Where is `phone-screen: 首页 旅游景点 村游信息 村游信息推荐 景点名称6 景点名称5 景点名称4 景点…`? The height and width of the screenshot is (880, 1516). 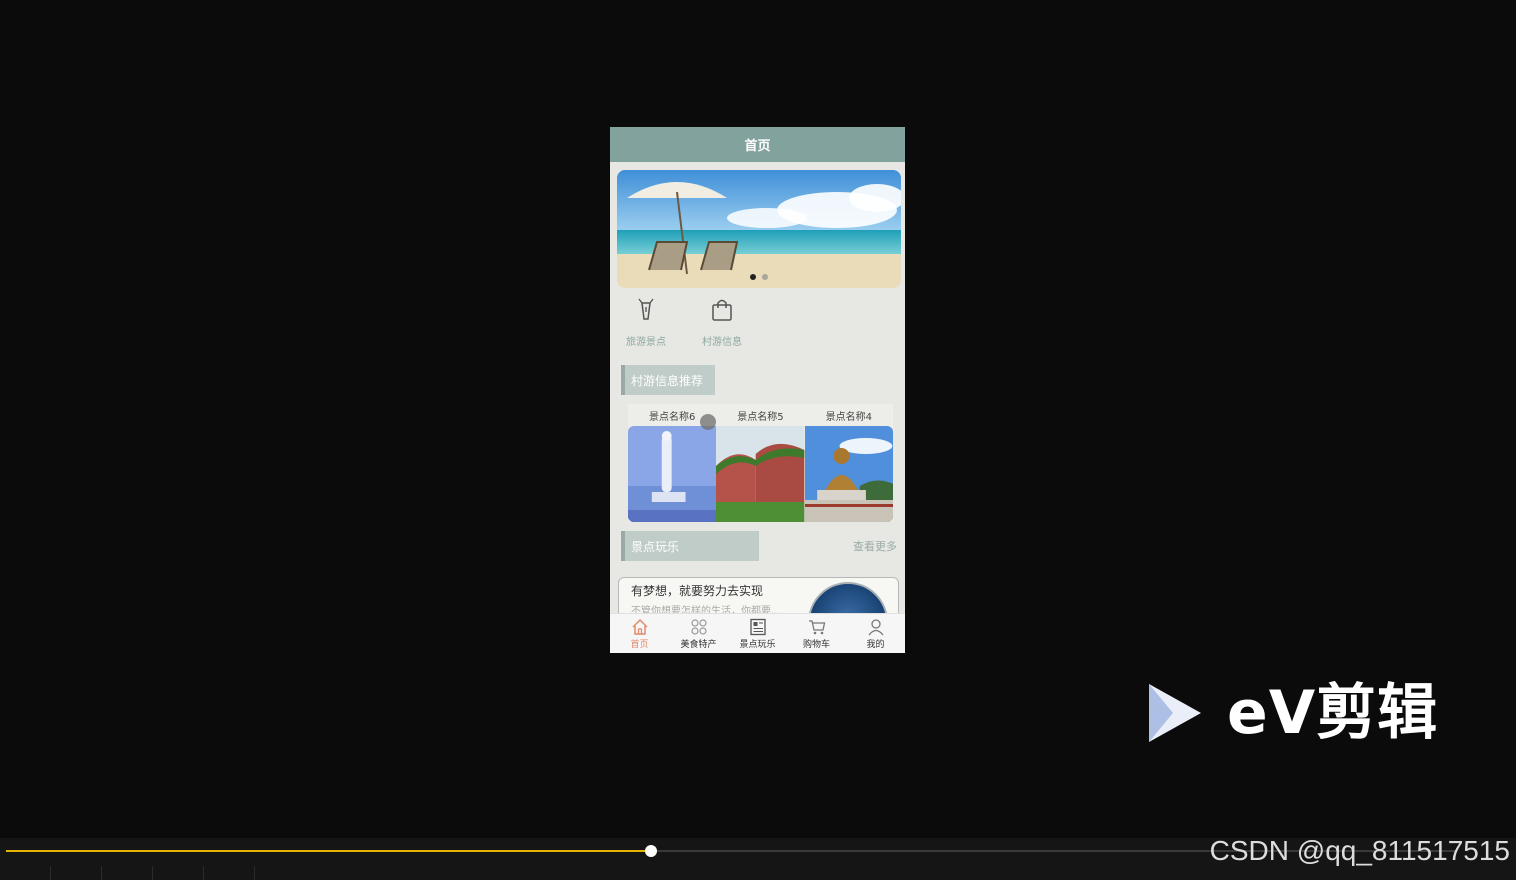 phone-screen: 首页 旅游景点 村游信息 村游信息推荐 景点名称6 景点名称5 景点名称4 景点… is located at coordinates (757, 390).